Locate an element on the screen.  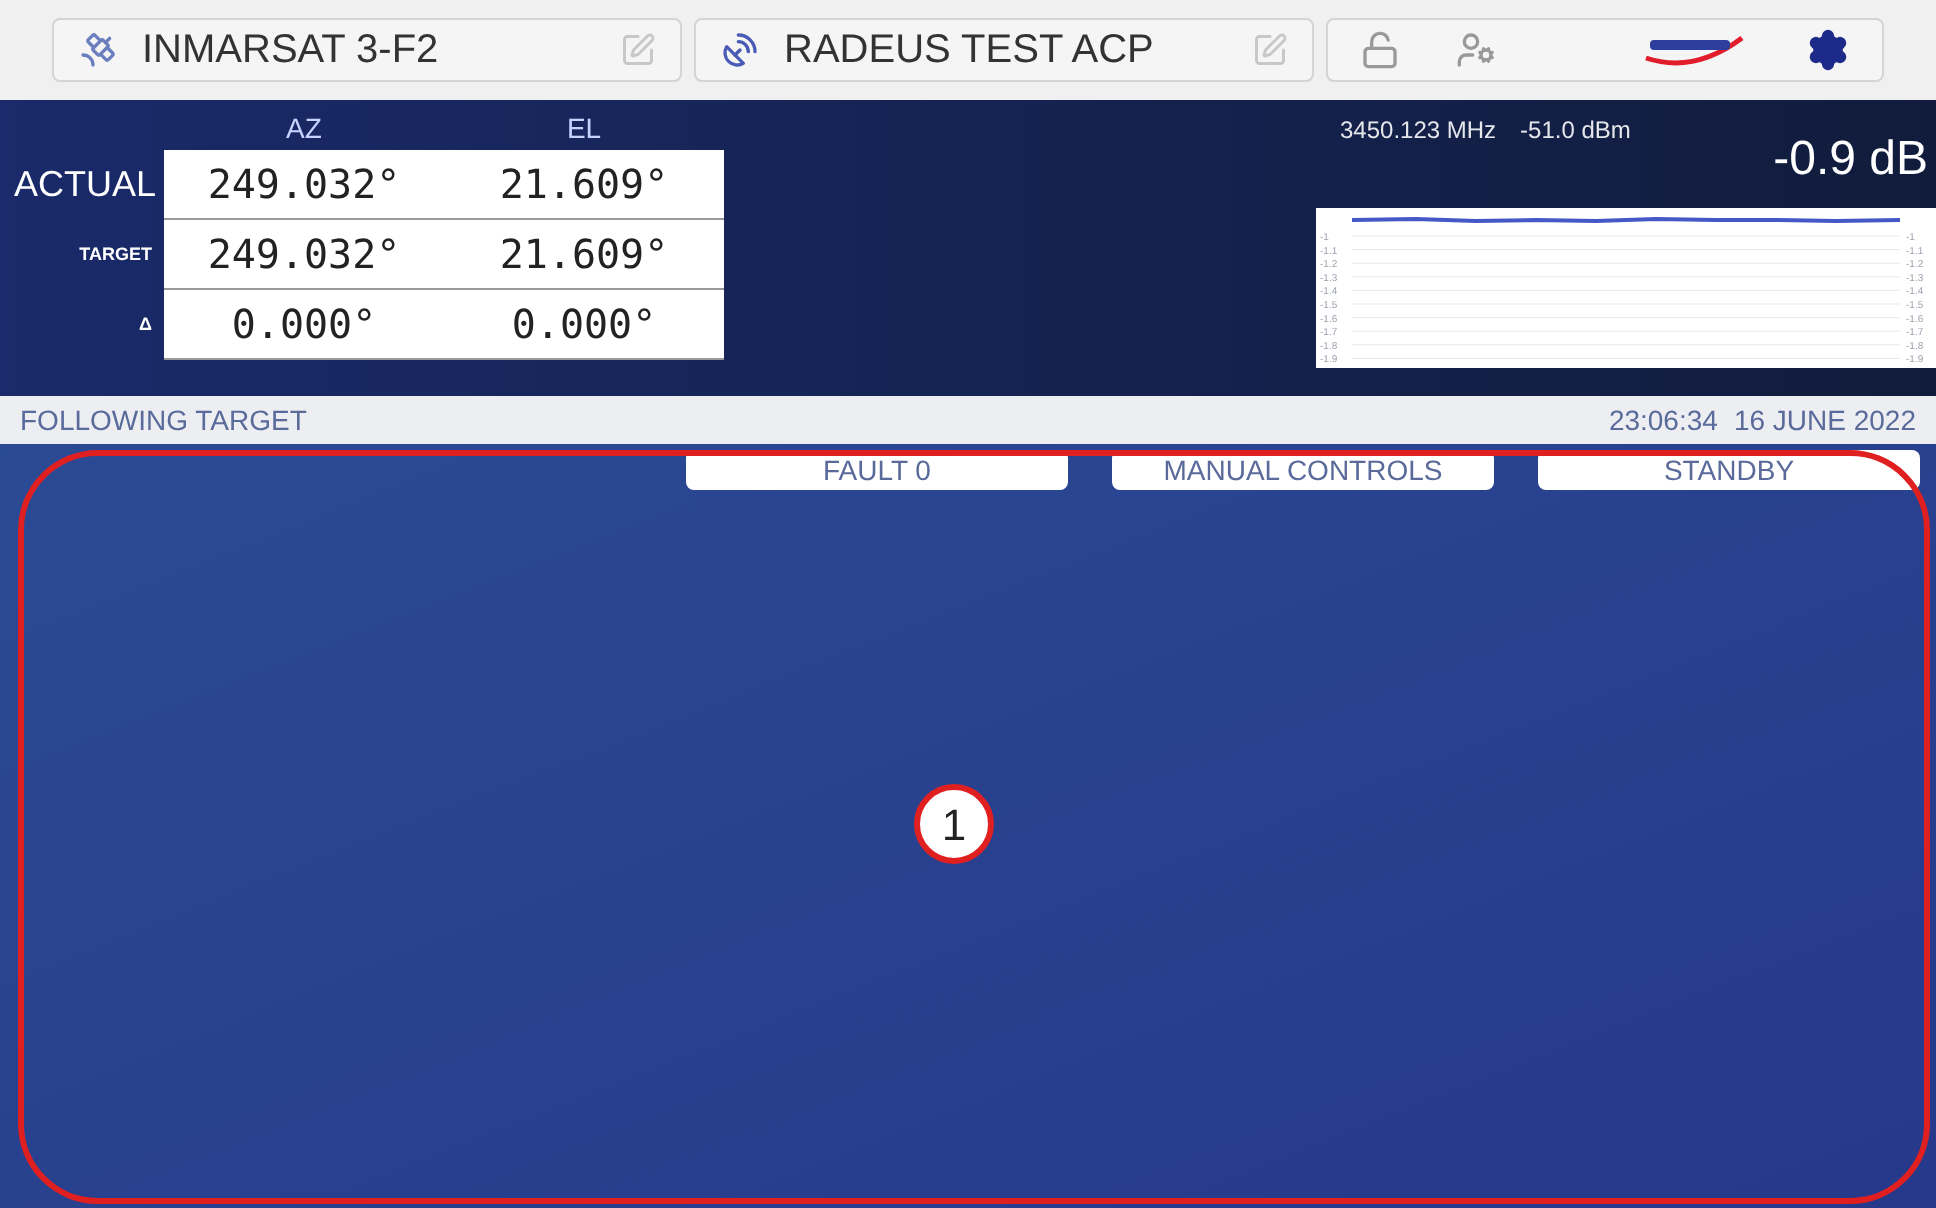
column-header: AZ is located at coordinates (304, 129).